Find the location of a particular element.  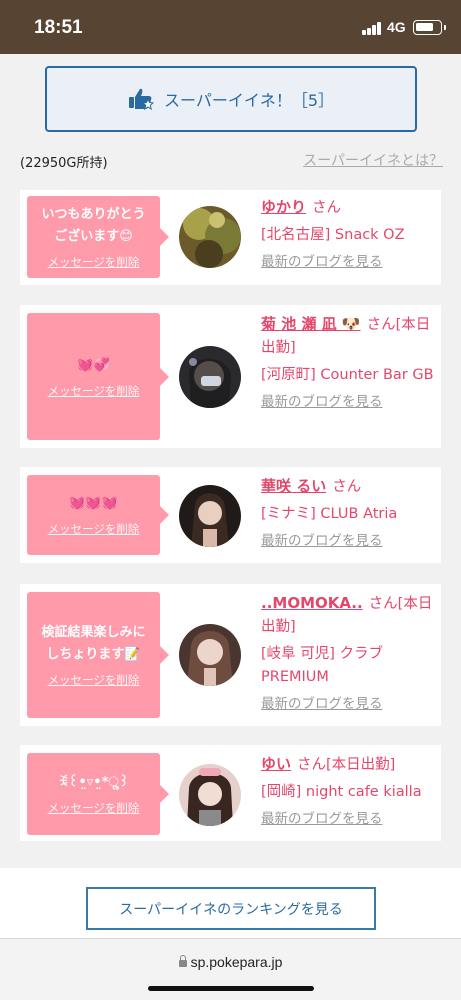

network-label: 4G is located at coordinates (396, 27).